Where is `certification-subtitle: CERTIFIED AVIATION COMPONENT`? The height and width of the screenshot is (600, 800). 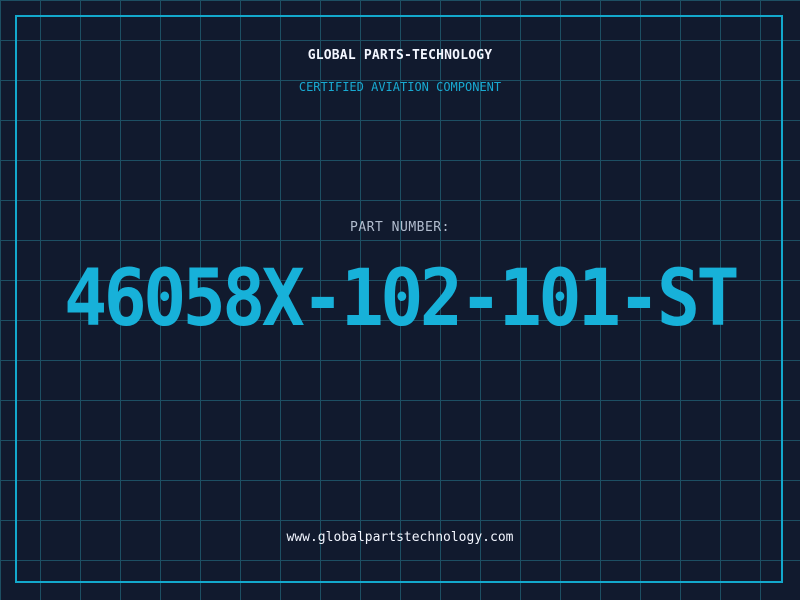 certification-subtitle: CERTIFIED AVIATION COMPONENT is located at coordinates (400, 87).